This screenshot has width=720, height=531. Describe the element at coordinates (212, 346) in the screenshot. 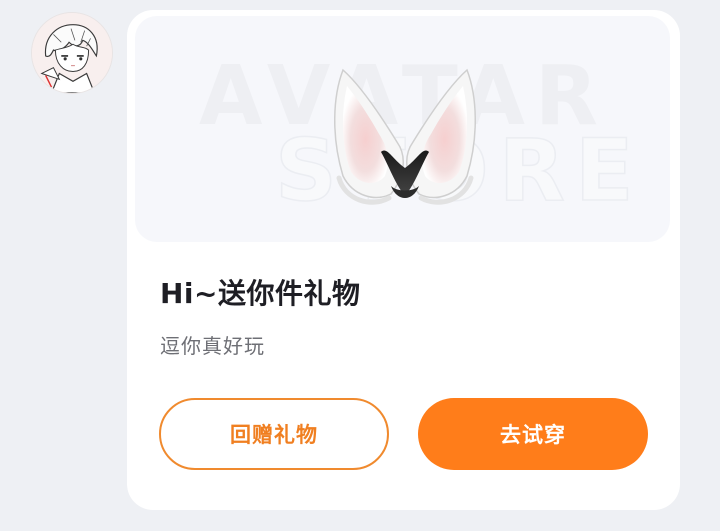

I see `gift-message: 逗你真好玩` at that location.